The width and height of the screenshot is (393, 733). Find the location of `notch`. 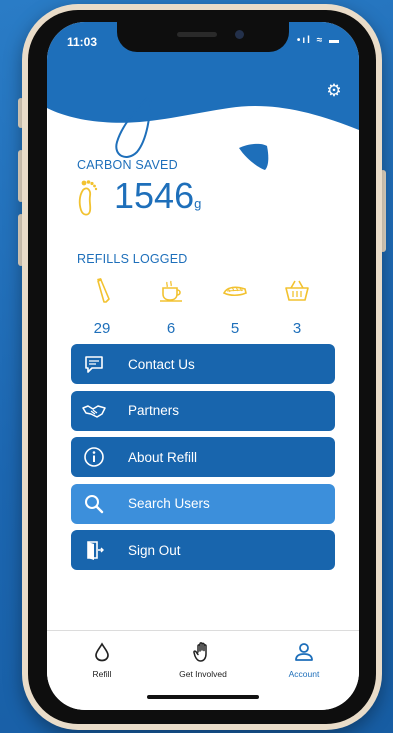

notch is located at coordinates (203, 37).